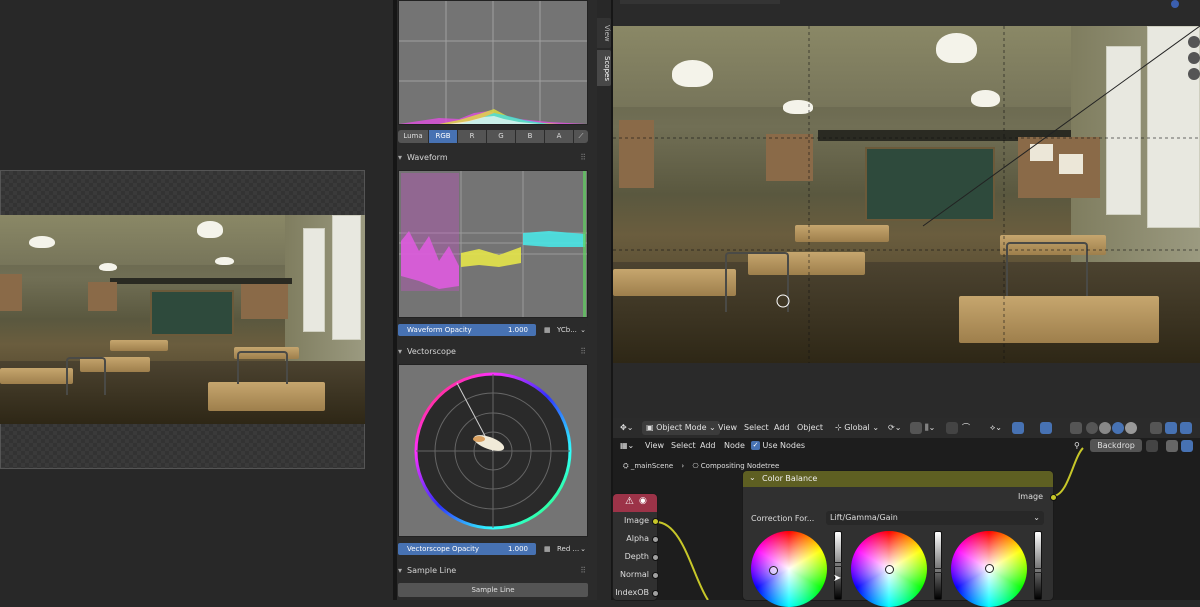 The height and width of the screenshot is (607, 1200). What do you see at coordinates (472, 136) in the screenshot?
I see `histogram-mode-r: R` at bounding box center [472, 136].